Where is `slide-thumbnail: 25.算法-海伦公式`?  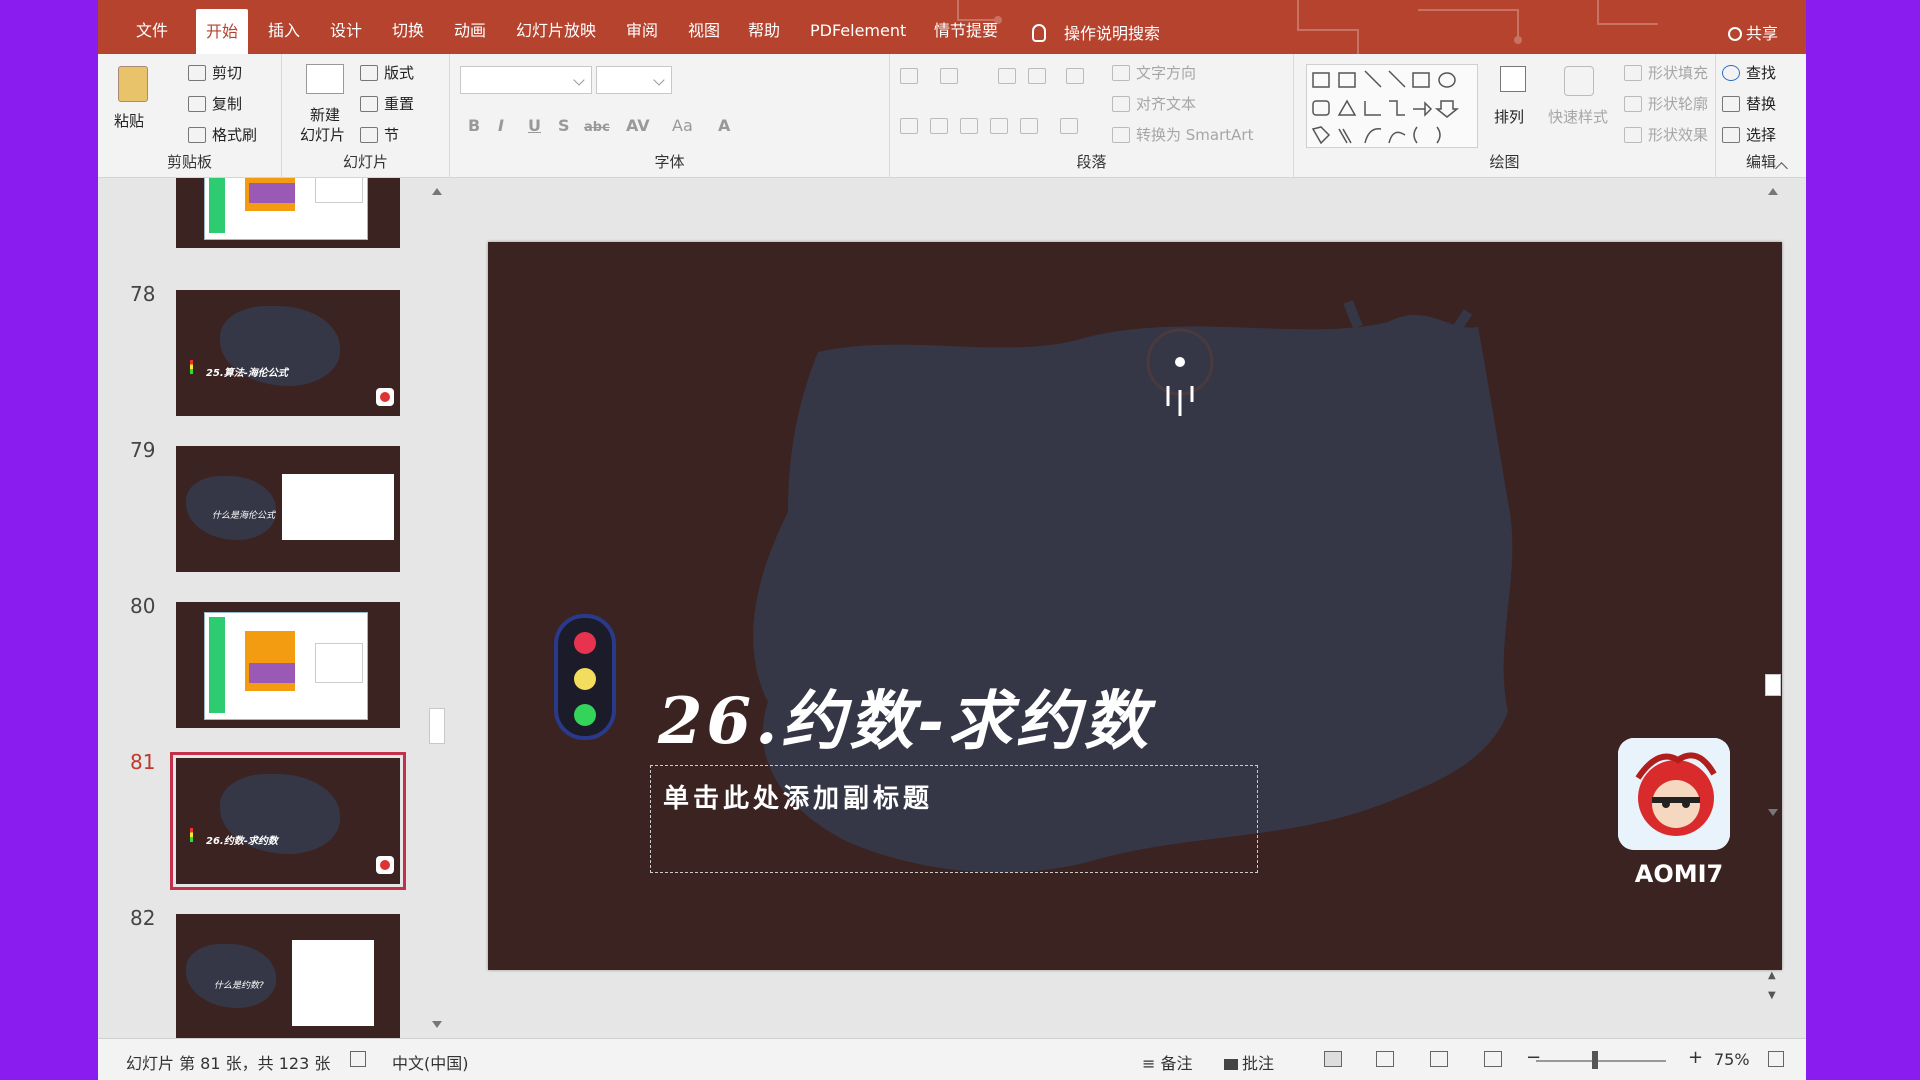 slide-thumbnail: 25.算法-海伦公式 is located at coordinates (288, 353).